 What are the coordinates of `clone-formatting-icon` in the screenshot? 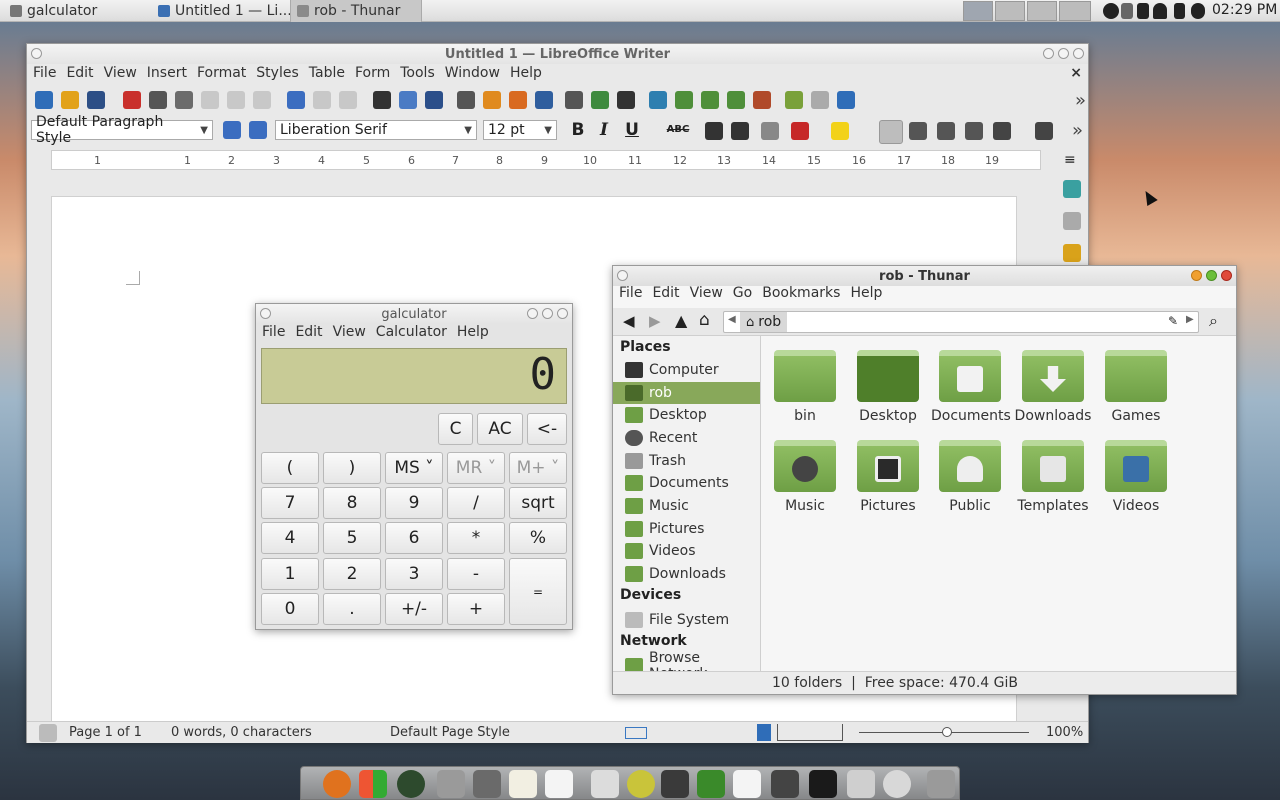 It's located at (296, 100).